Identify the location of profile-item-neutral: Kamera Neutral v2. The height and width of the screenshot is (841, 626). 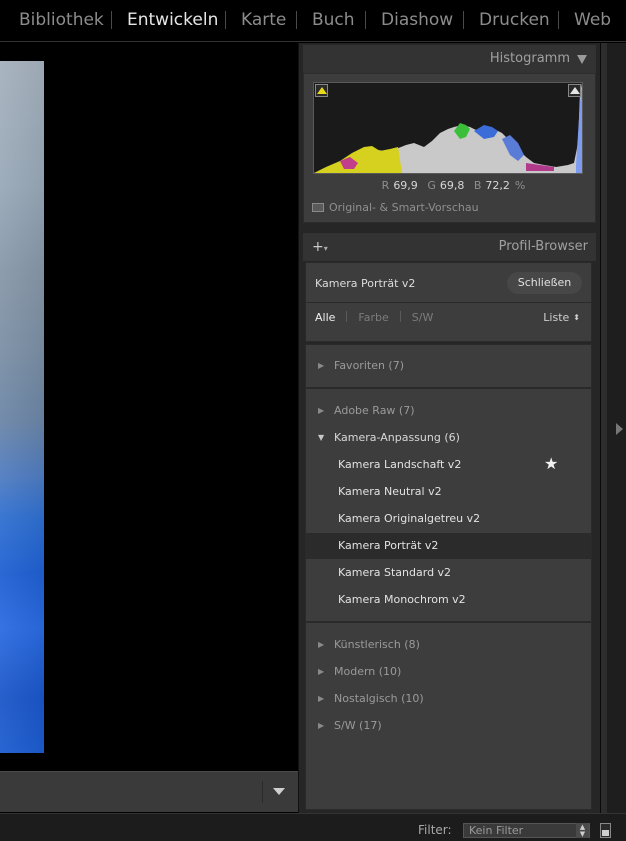
(448, 492).